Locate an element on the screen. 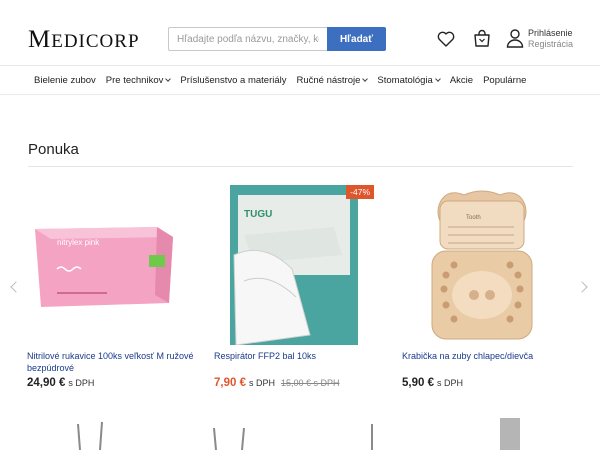 This screenshot has height=450, width=600. old-price: 15,00 € s DPH is located at coordinates (310, 383).